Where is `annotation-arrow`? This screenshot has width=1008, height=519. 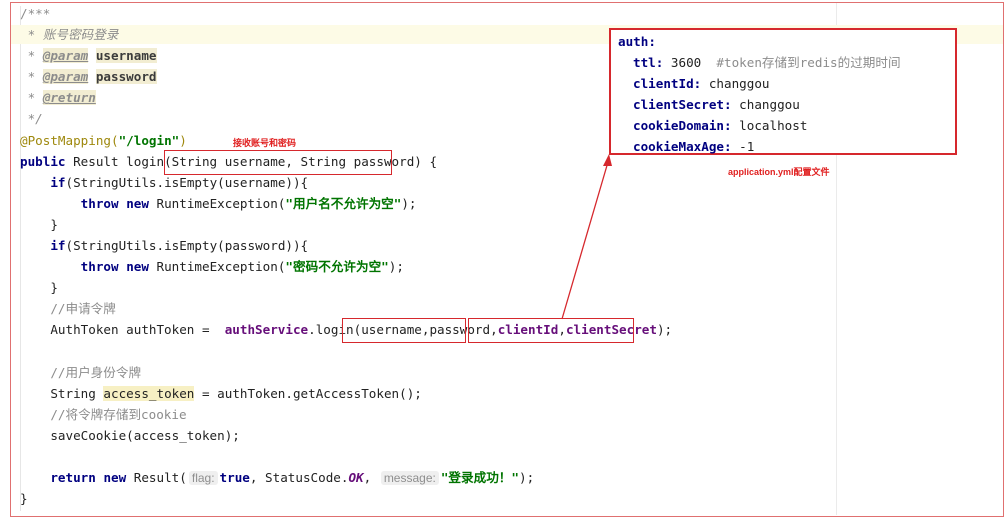
annotation-arrow is located at coordinates (586, 237).